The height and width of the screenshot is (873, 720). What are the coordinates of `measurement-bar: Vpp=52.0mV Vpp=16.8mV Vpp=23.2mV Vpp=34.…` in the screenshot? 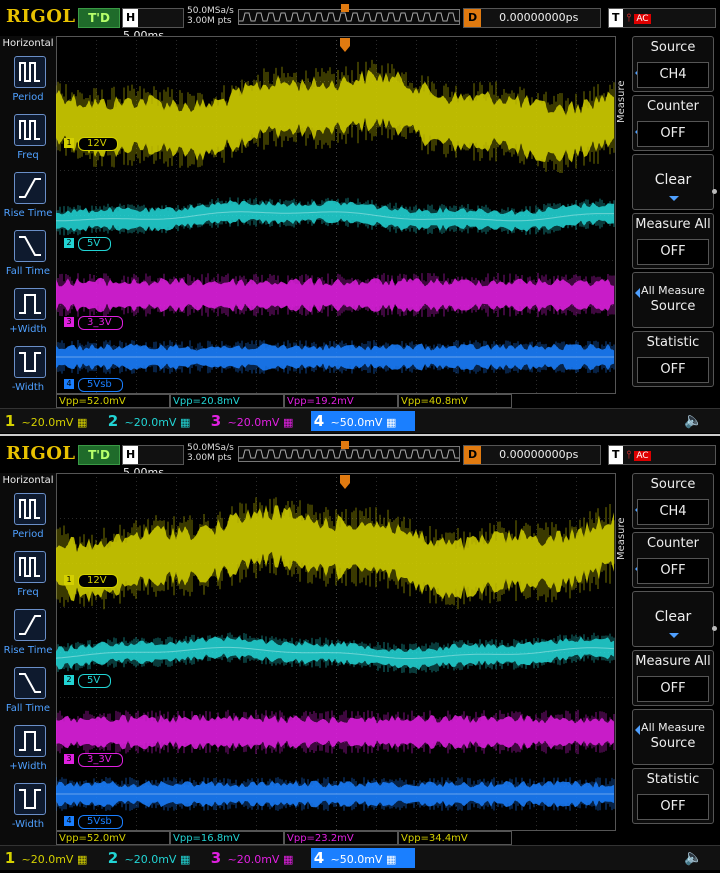 It's located at (286, 838).